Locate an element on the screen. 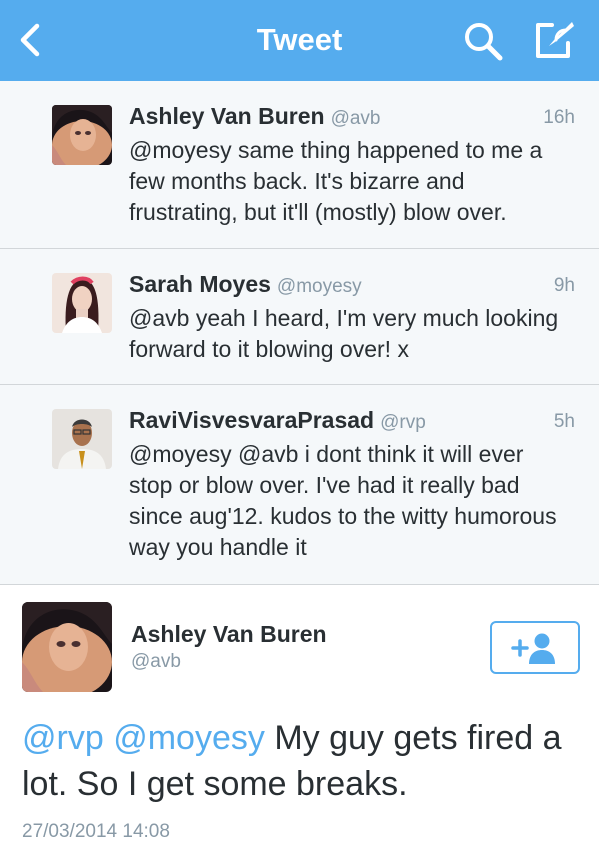  mention-link: @moyesy is located at coordinates (189, 738).